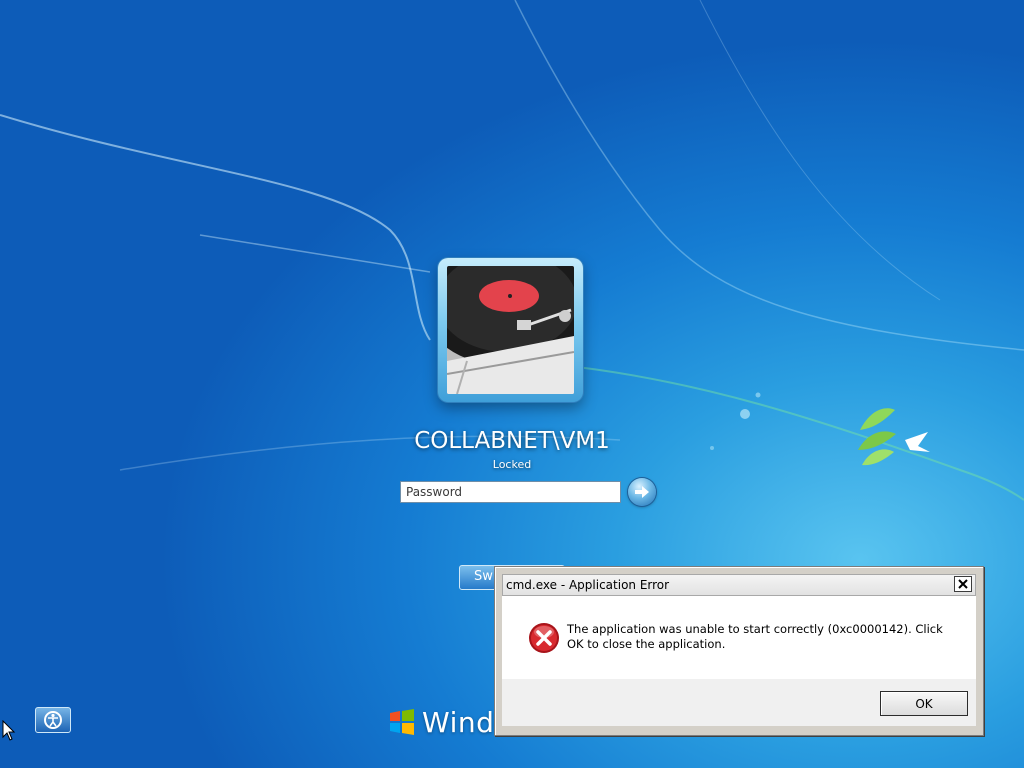 The width and height of the screenshot is (1024, 768). I want to click on ease-of-access-button, so click(53, 720).